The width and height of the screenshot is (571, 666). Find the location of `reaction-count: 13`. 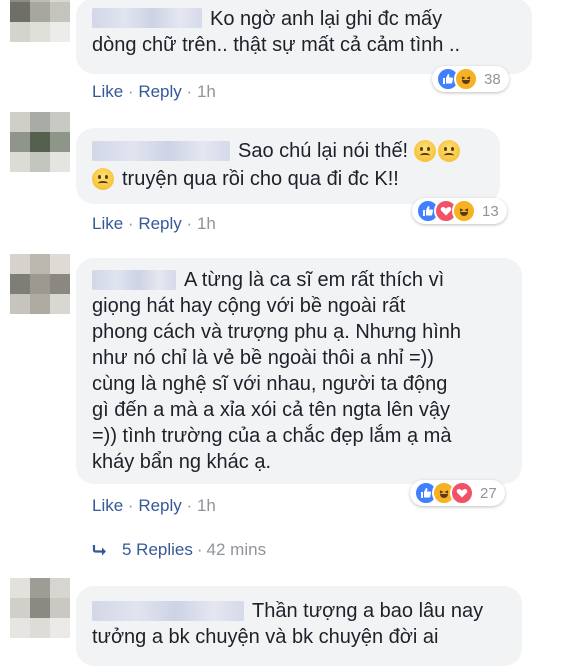

reaction-count: 13 is located at coordinates (490, 211).